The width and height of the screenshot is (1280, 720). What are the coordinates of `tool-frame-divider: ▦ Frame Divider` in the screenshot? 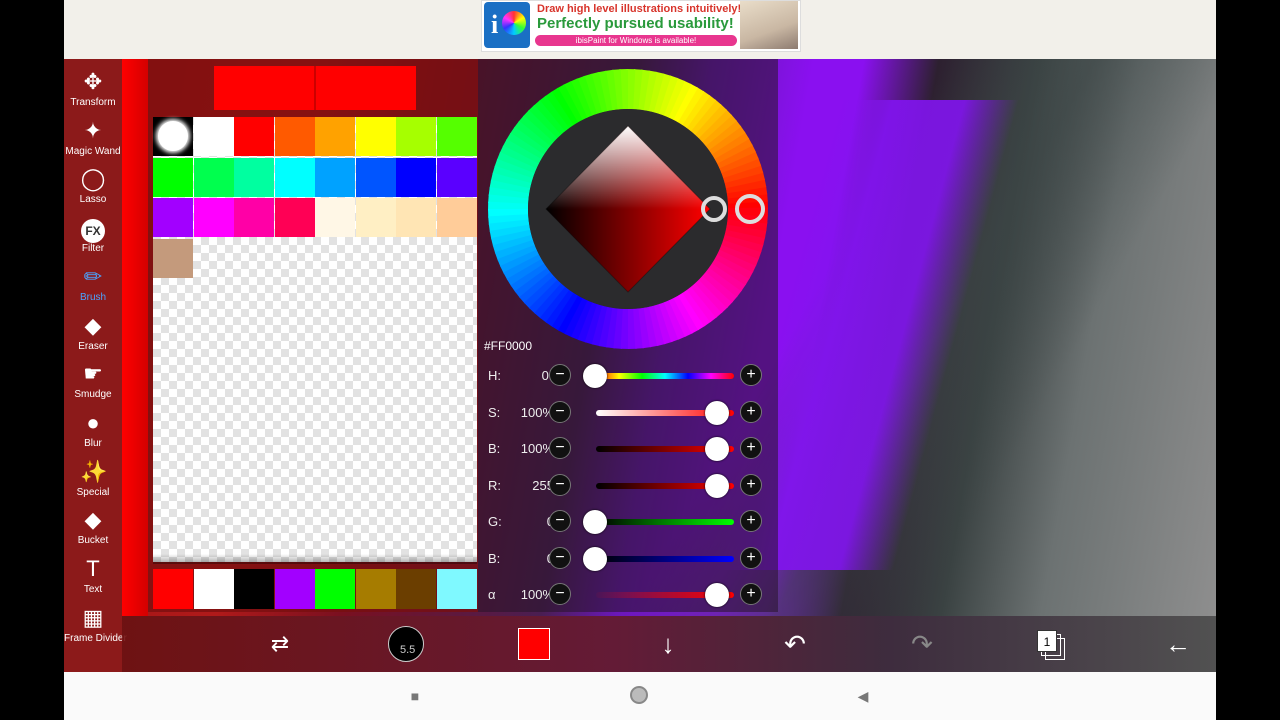 It's located at (95, 625).